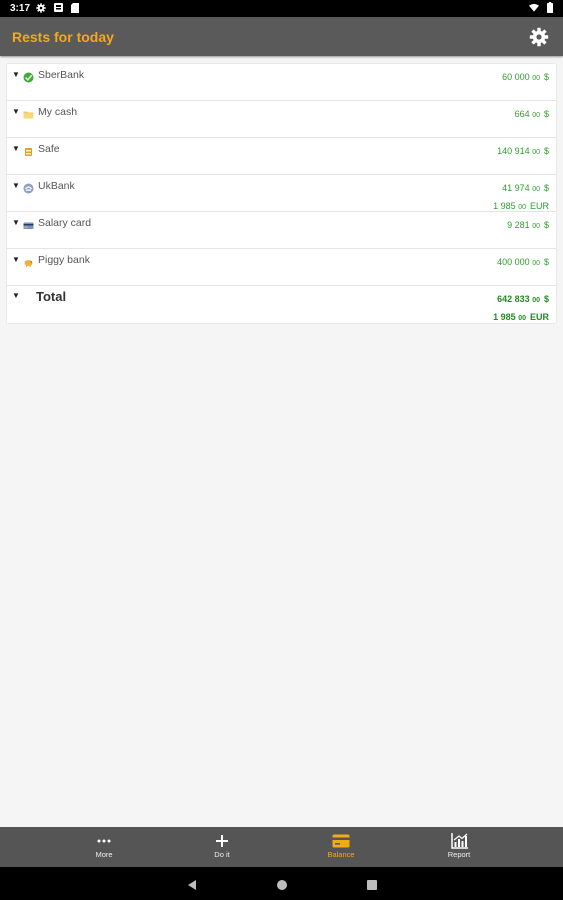 The width and height of the screenshot is (563, 900). I want to click on back-button, so click(192, 884).